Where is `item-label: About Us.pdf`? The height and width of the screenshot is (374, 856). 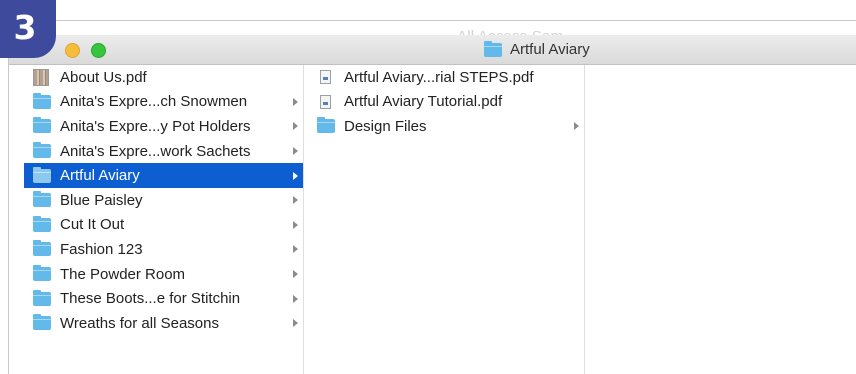 item-label: About Us.pdf is located at coordinates (103, 77).